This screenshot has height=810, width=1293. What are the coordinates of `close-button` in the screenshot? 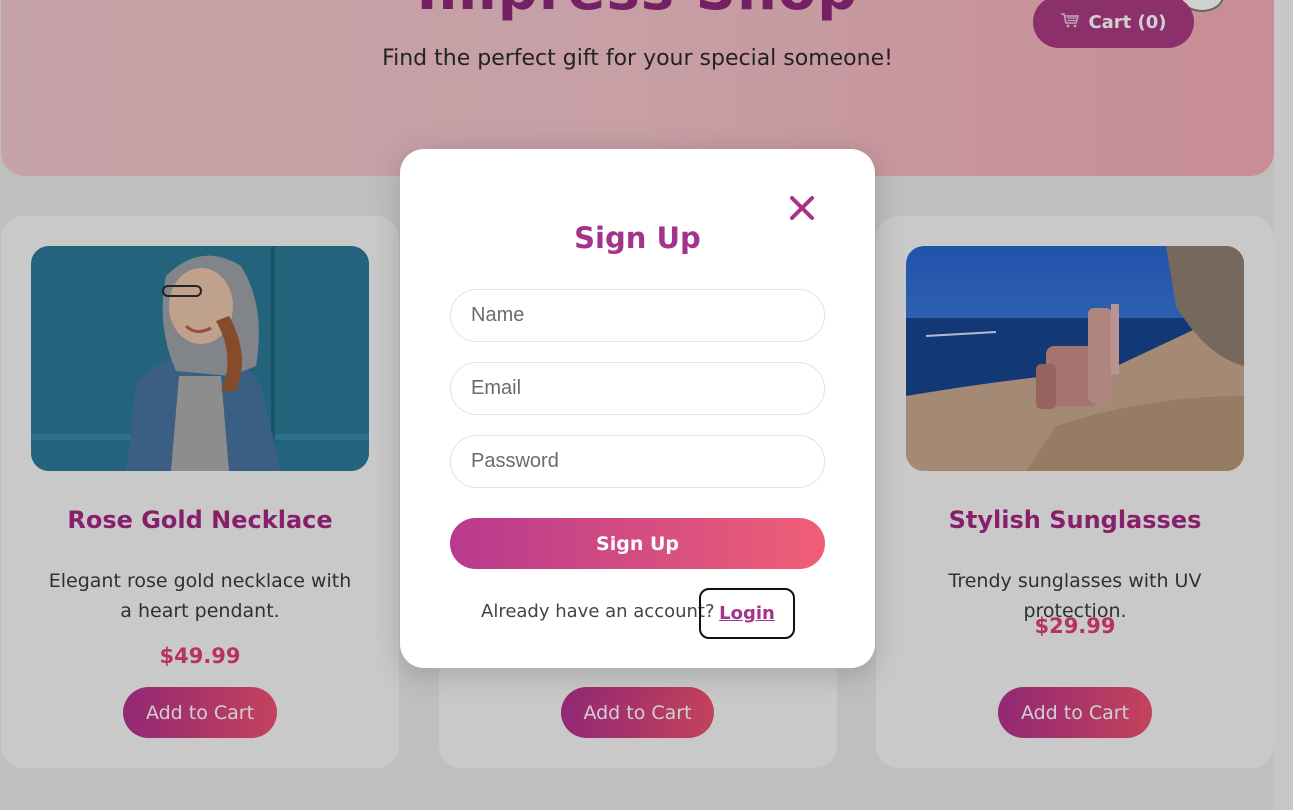 It's located at (802, 208).